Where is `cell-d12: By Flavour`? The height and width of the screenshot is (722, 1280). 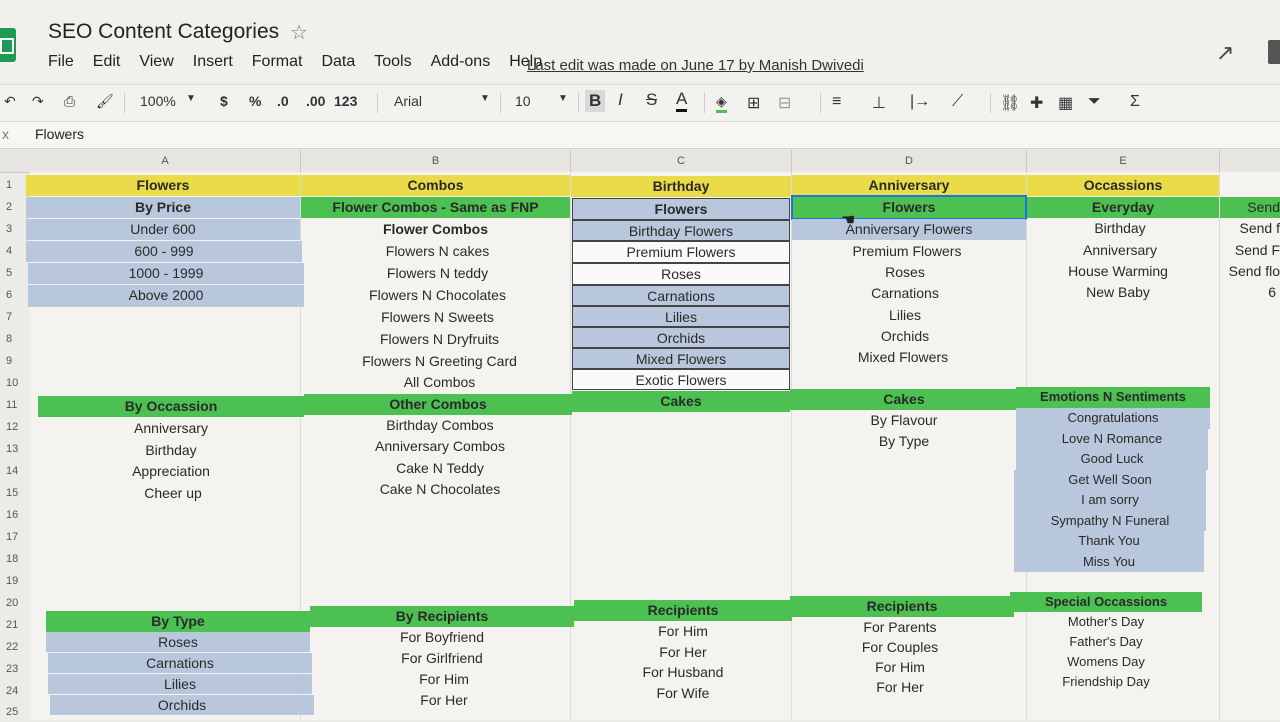 cell-d12: By Flavour is located at coordinates (904, 420).